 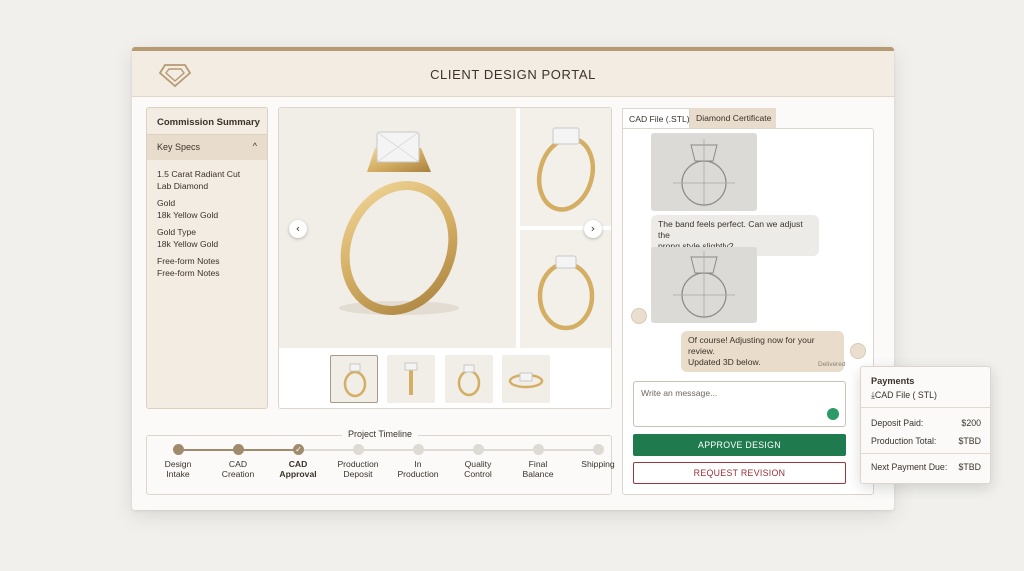 I want to click on ring-main-image, so click(x=397, y=228).